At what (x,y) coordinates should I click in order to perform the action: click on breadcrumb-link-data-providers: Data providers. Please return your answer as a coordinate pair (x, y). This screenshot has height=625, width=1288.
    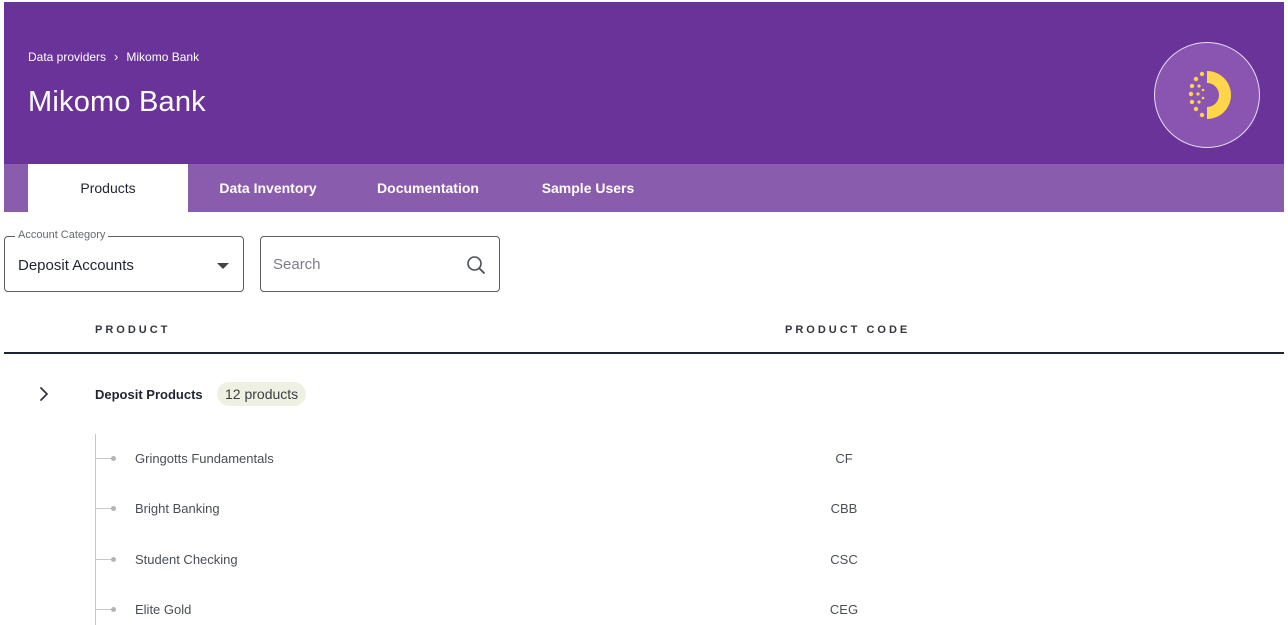
    Looking at the image, I should click on (67, 57).